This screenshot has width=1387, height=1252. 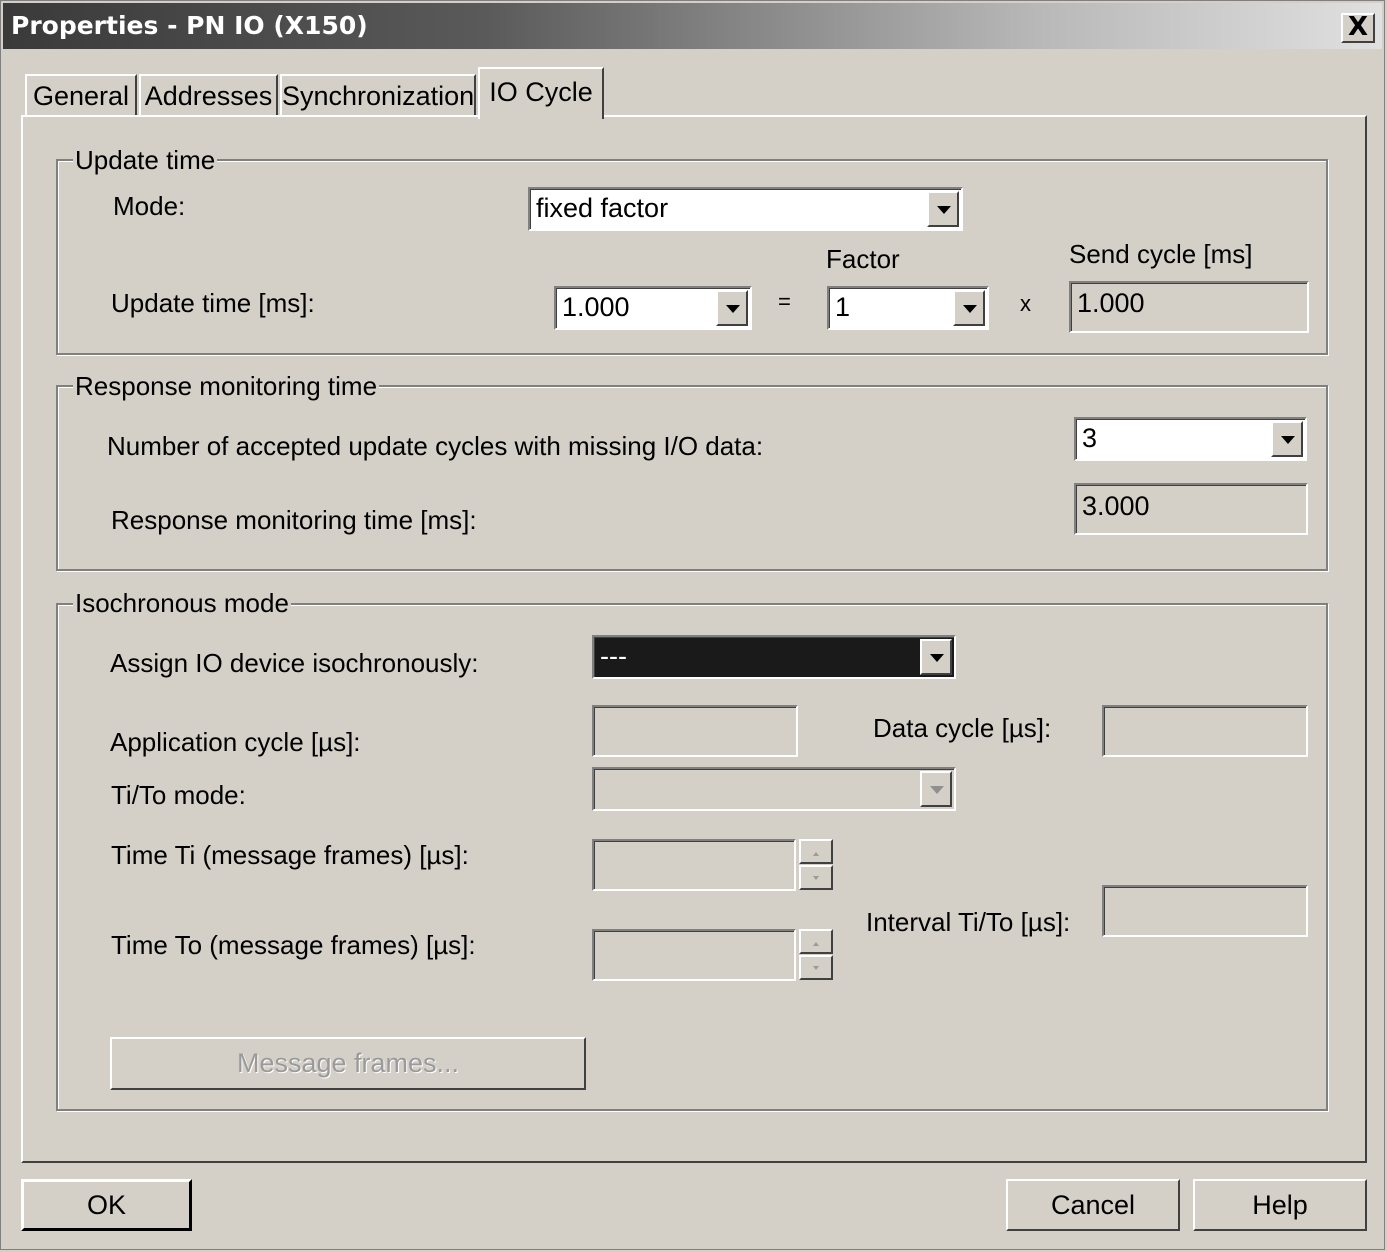 I want to click on window-title: Properties - PN IO (X150), so click(x=189, y=25).